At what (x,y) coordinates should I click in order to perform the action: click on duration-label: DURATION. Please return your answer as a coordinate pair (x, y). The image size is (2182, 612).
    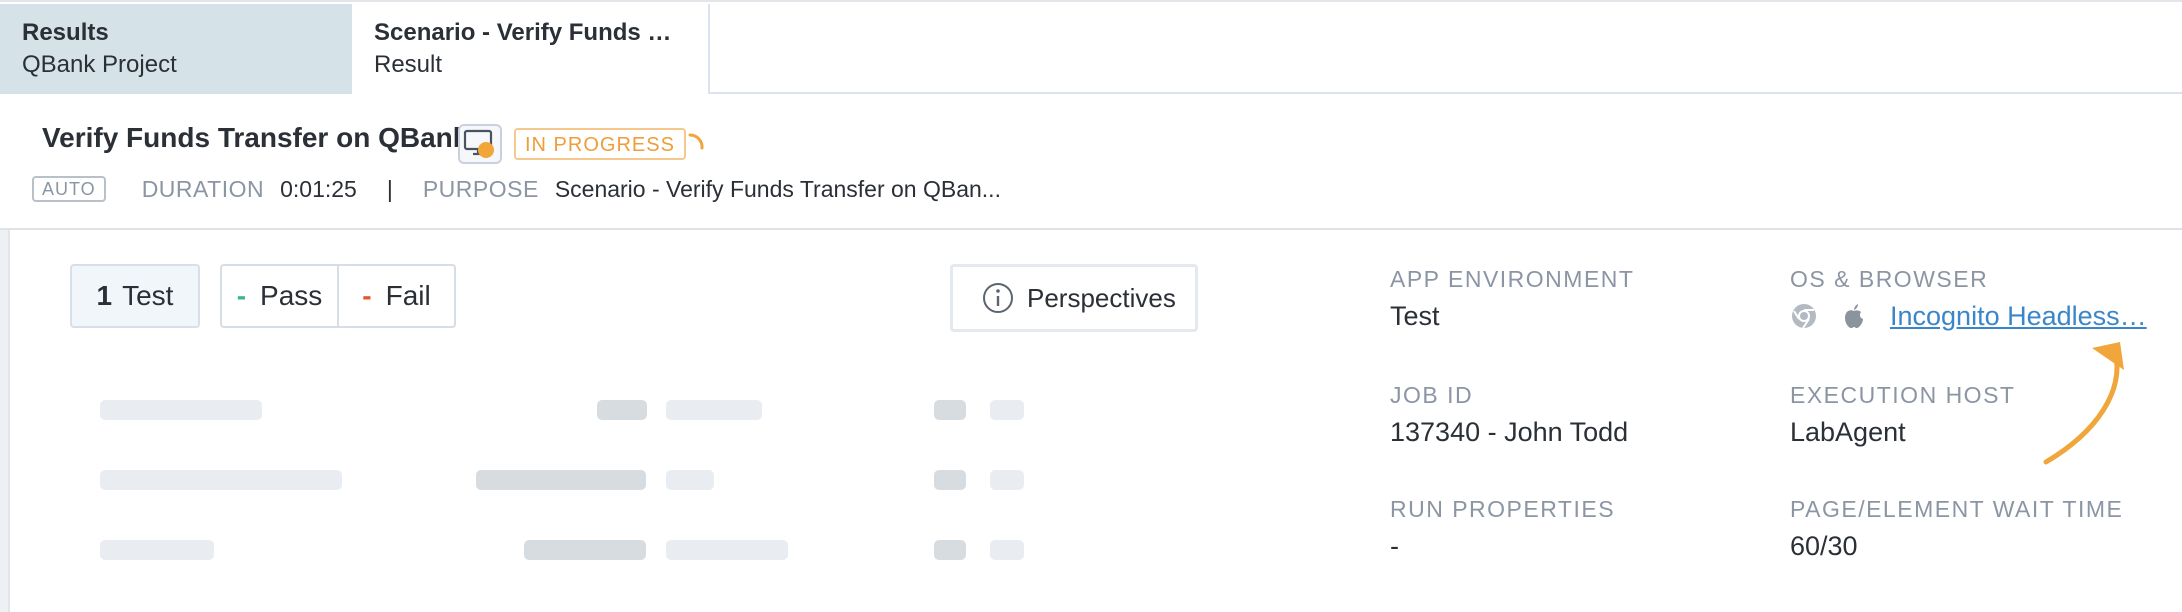
    Looking at the image, I should click on (203, 188).